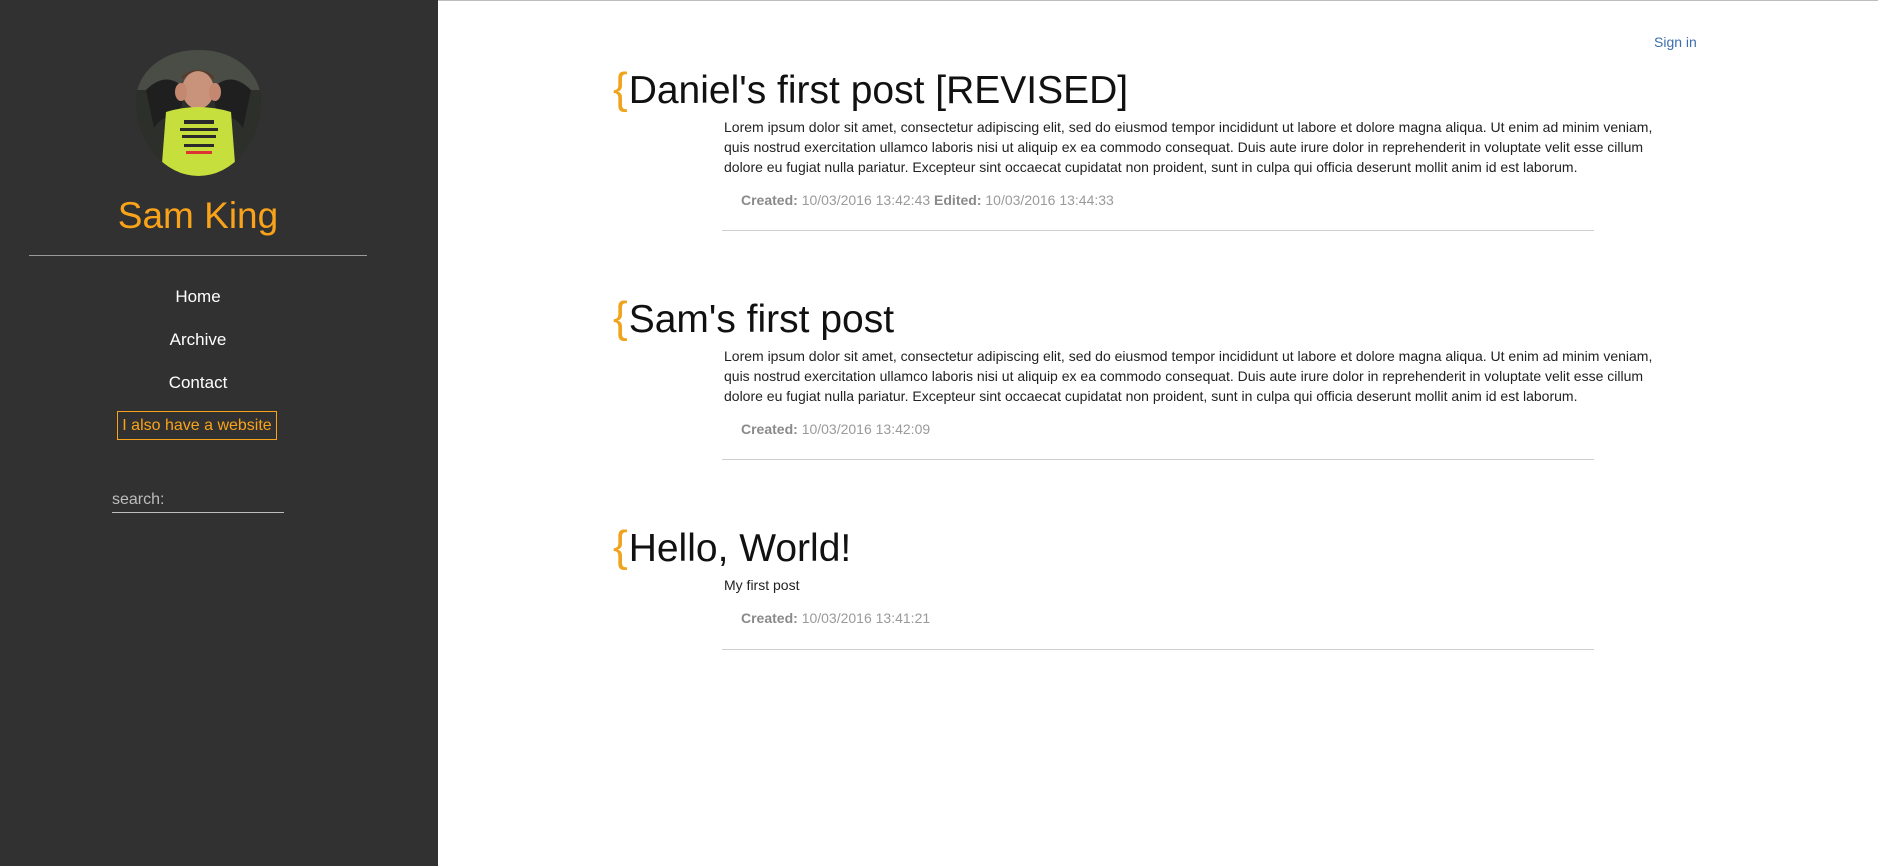 Image resolution: width=1878 pixels, height=866 pixels. I want to click on sidebar-divider, so click(198, 255).